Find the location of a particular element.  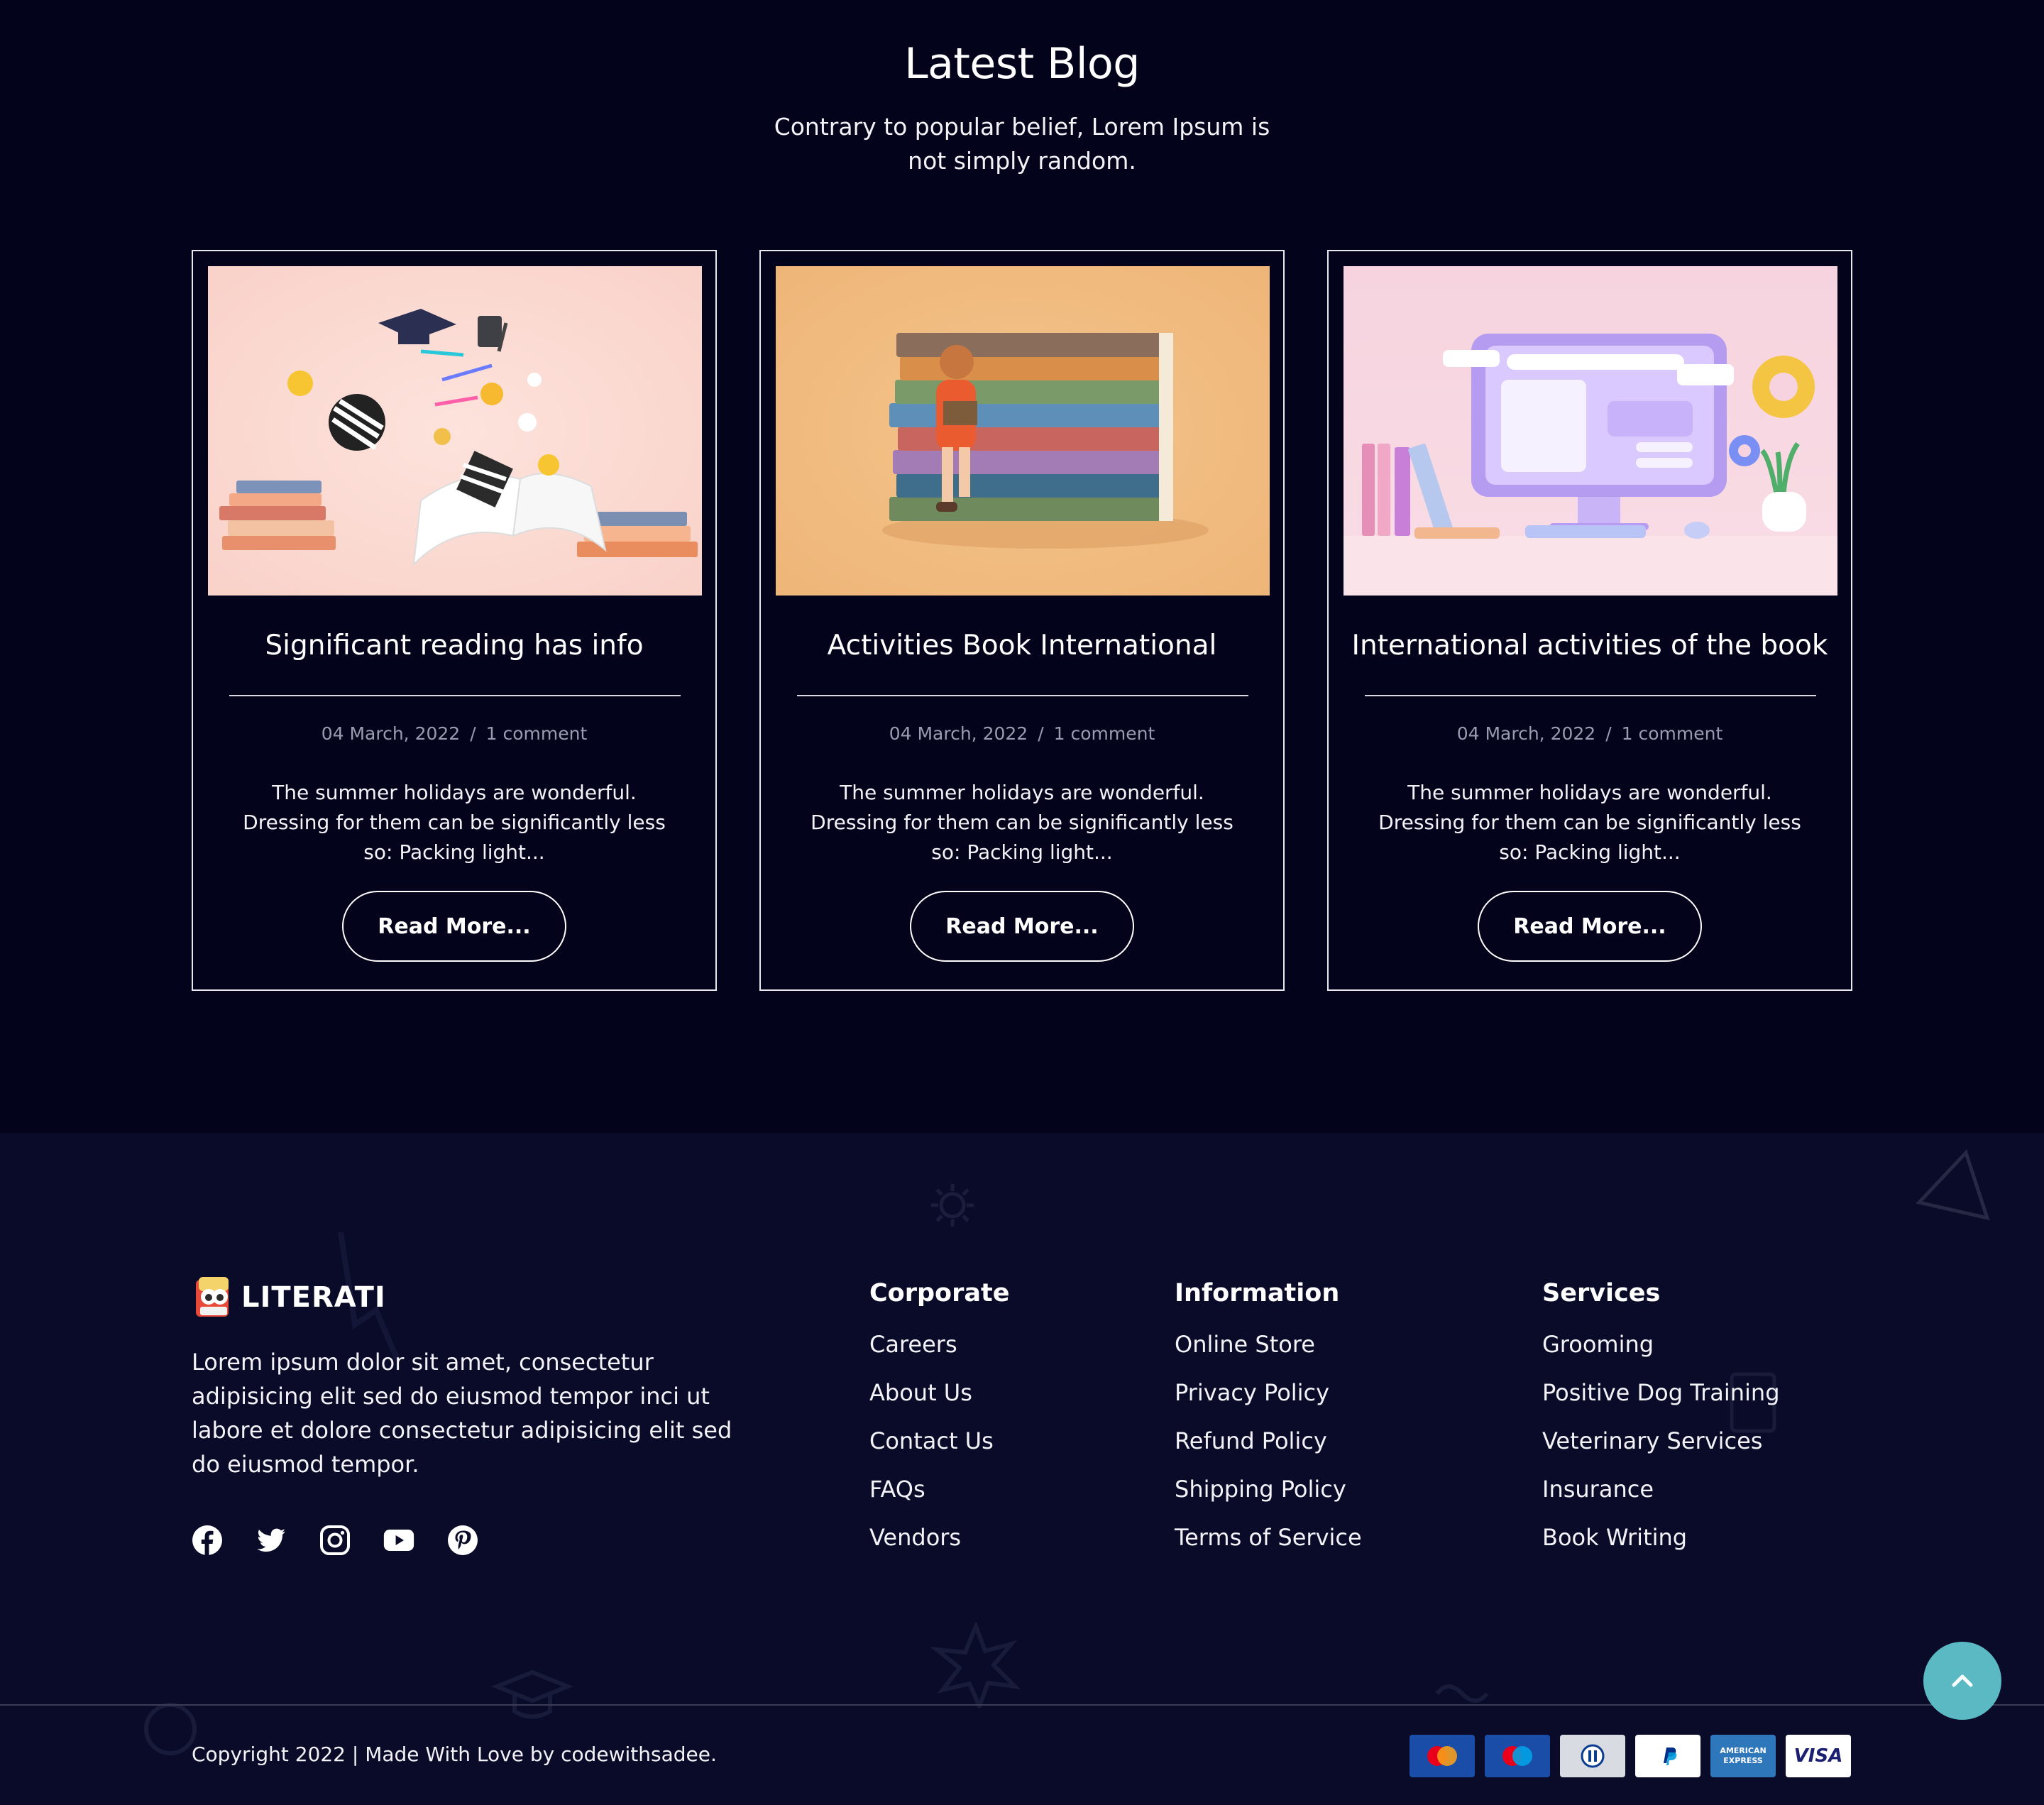

payment-methods: AMERICAN EXPRESS VISA is located at coordinates (1630, 1756).